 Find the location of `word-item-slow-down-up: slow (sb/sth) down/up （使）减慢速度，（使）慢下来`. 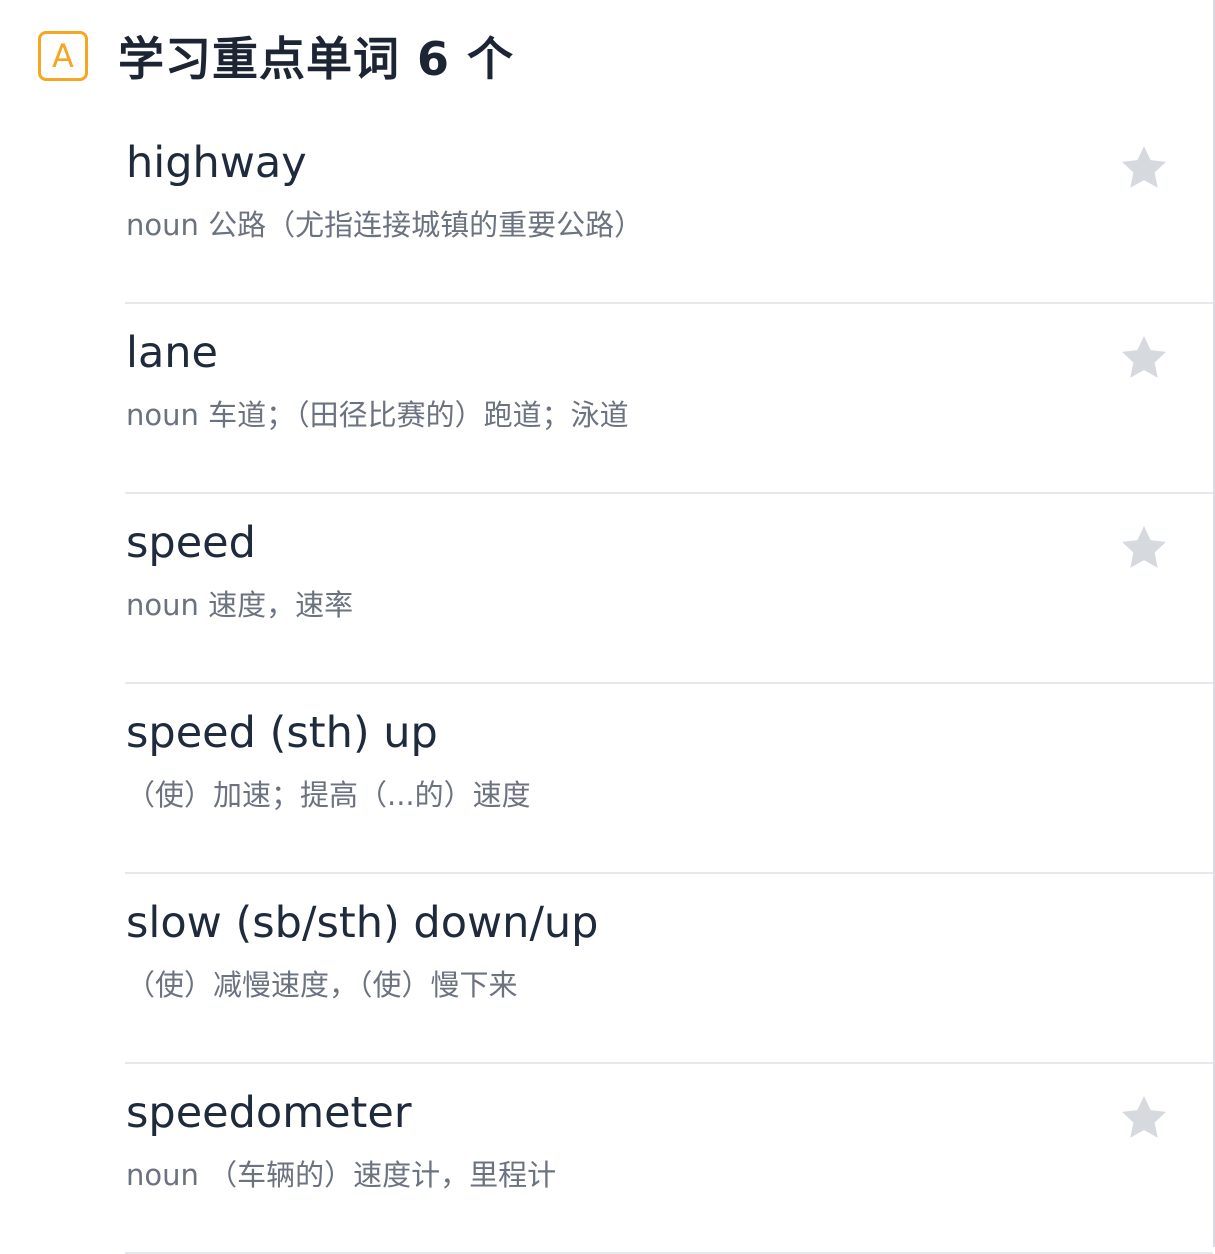

word-item-slow-down-up: slow (sb/sth) down/up （使）减慢速度，（使）慢下来 is located at coordinates (669, 969).